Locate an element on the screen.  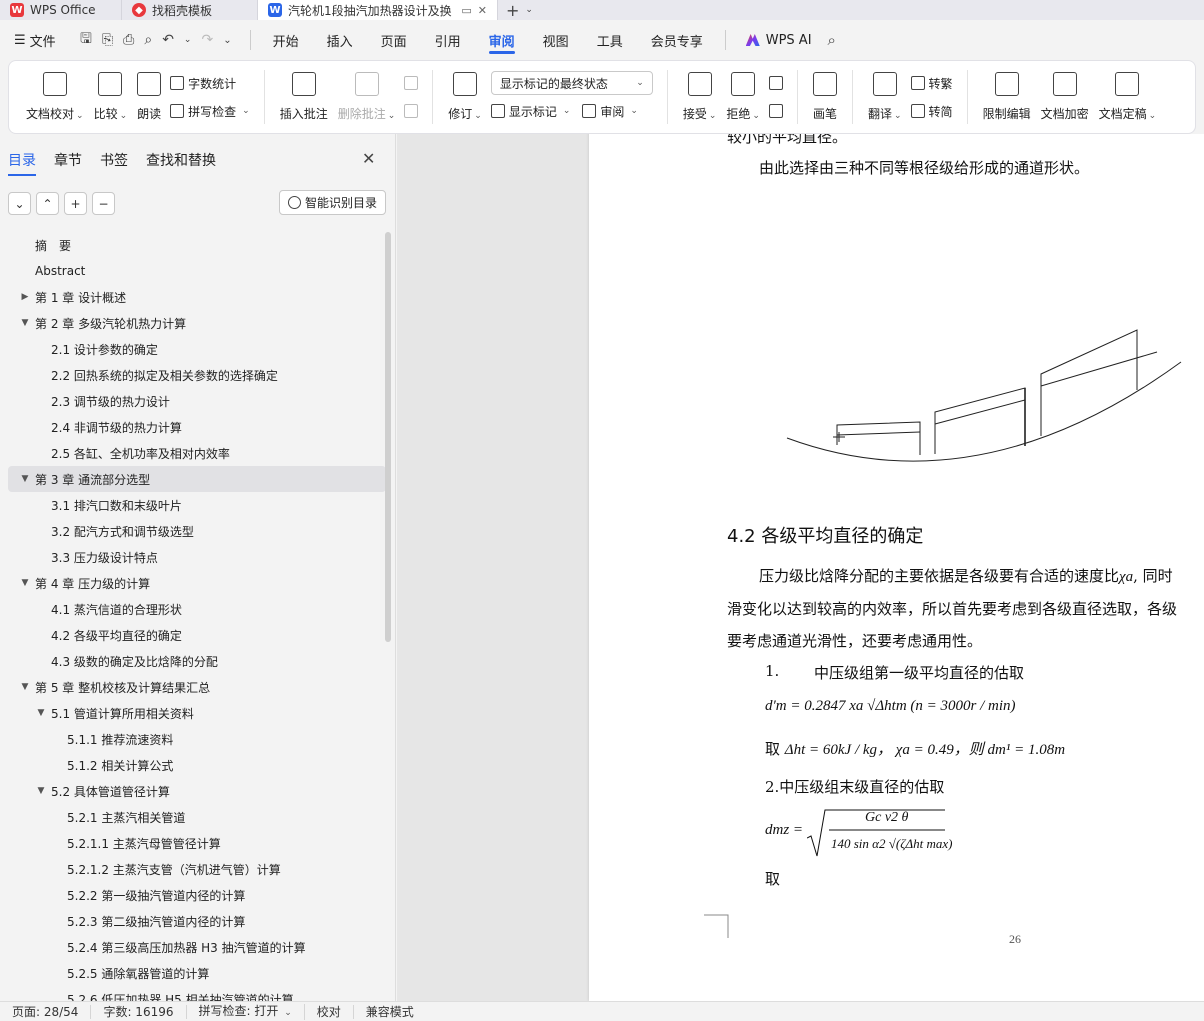
toc-item: ▼ 第 4 章 压力级的计算 is located at coordinates (197, 583).